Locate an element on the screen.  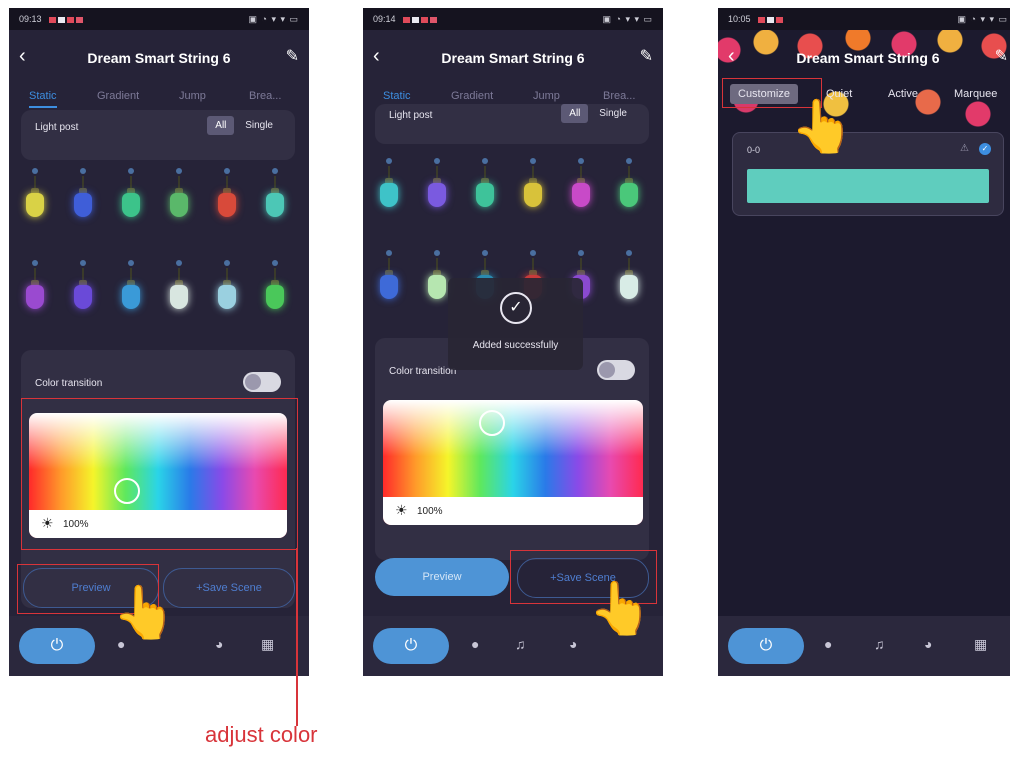
status-time: 10:05 is located at coordinates (739, 19).